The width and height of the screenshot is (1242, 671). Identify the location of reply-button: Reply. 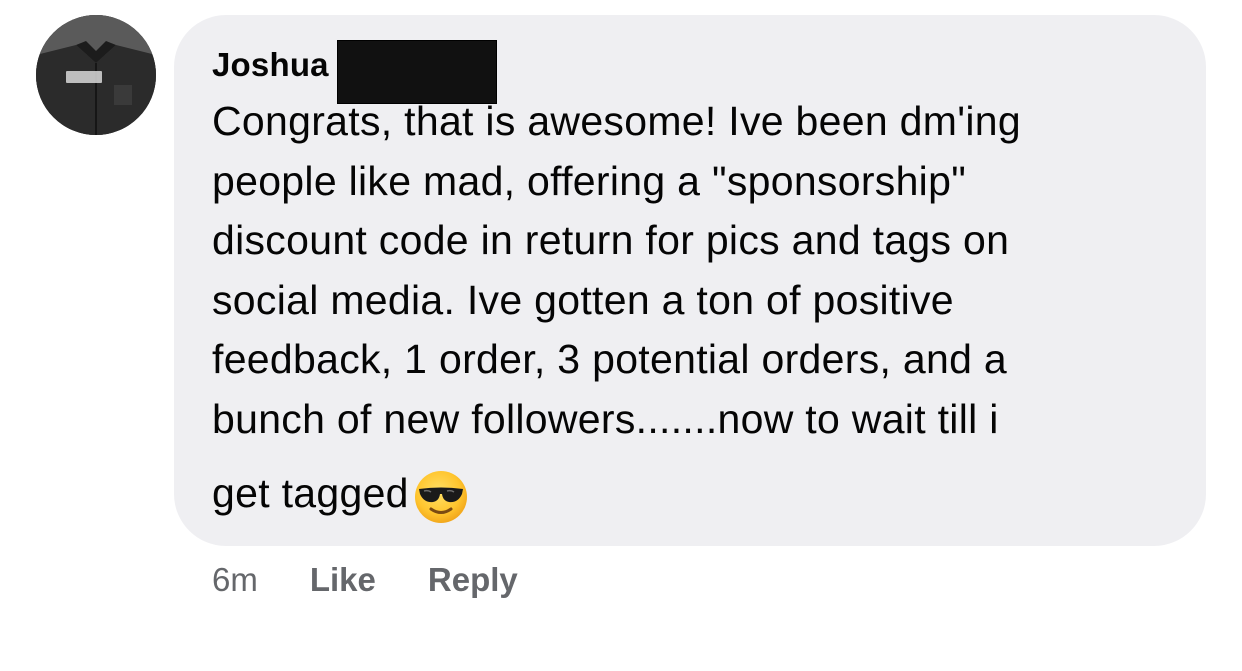
(473, 580).